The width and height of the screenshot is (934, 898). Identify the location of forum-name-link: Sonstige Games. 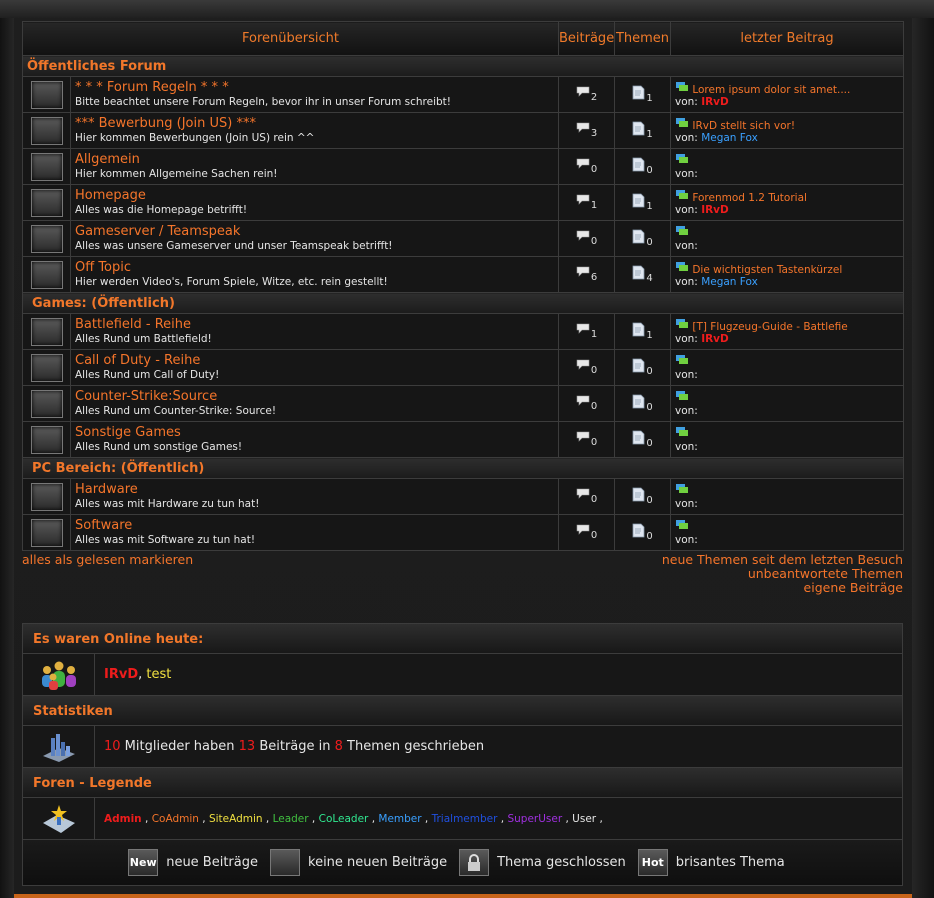
(316, 432).